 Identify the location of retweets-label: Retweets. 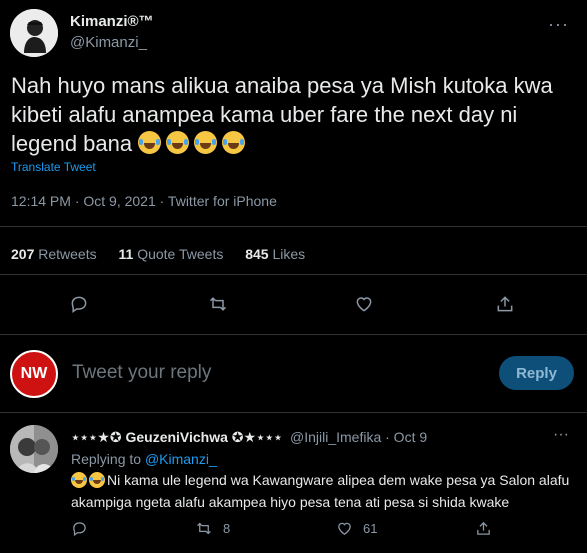
(67, 254).